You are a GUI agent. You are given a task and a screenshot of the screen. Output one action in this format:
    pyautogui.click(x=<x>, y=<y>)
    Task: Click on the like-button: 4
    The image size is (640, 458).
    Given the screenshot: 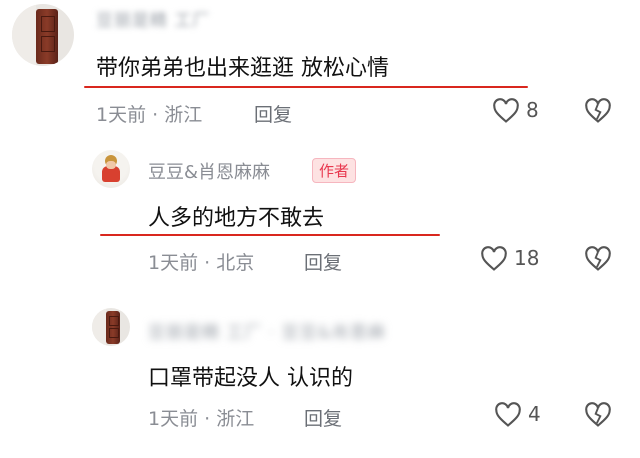 What is the action you would take?
    pyautogui.click(x=523, y=416)
    